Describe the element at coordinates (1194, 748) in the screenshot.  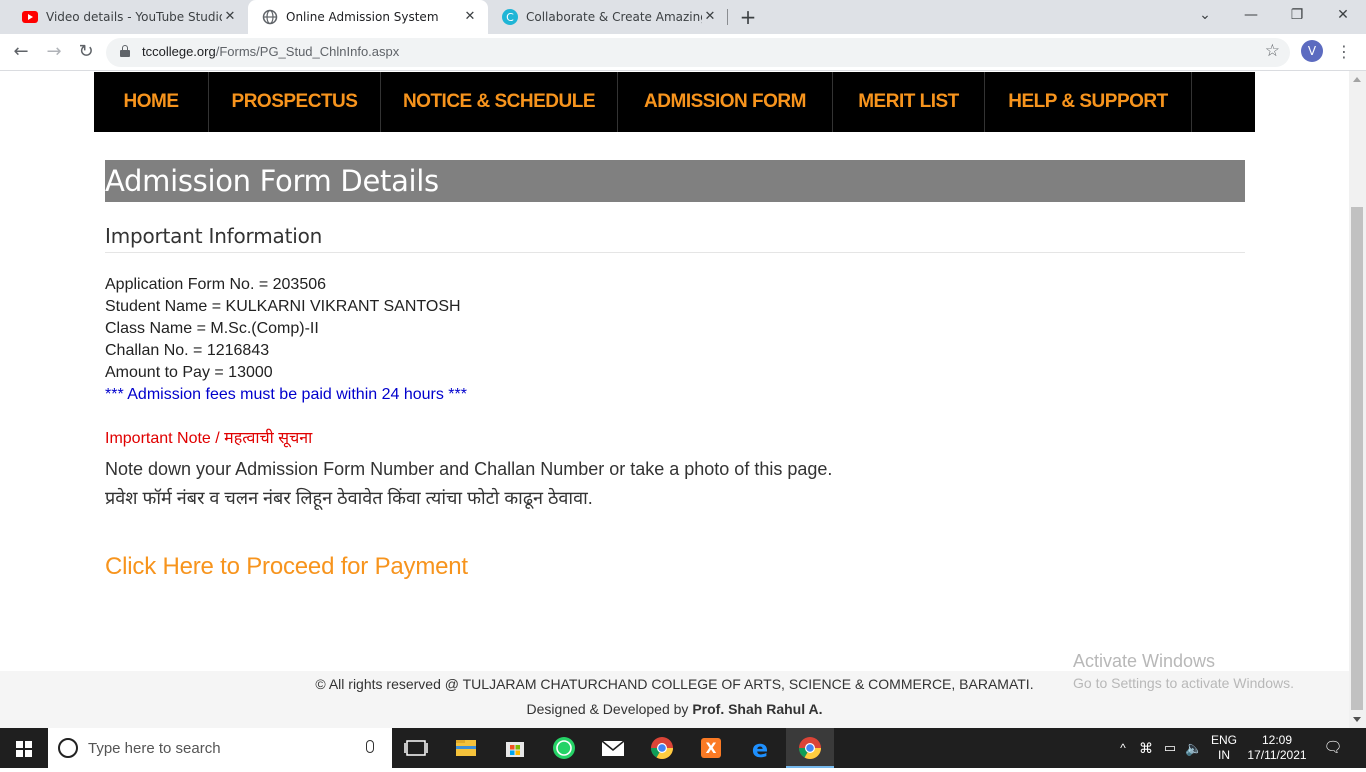
I see `volume-icon: 🔈` at that location.